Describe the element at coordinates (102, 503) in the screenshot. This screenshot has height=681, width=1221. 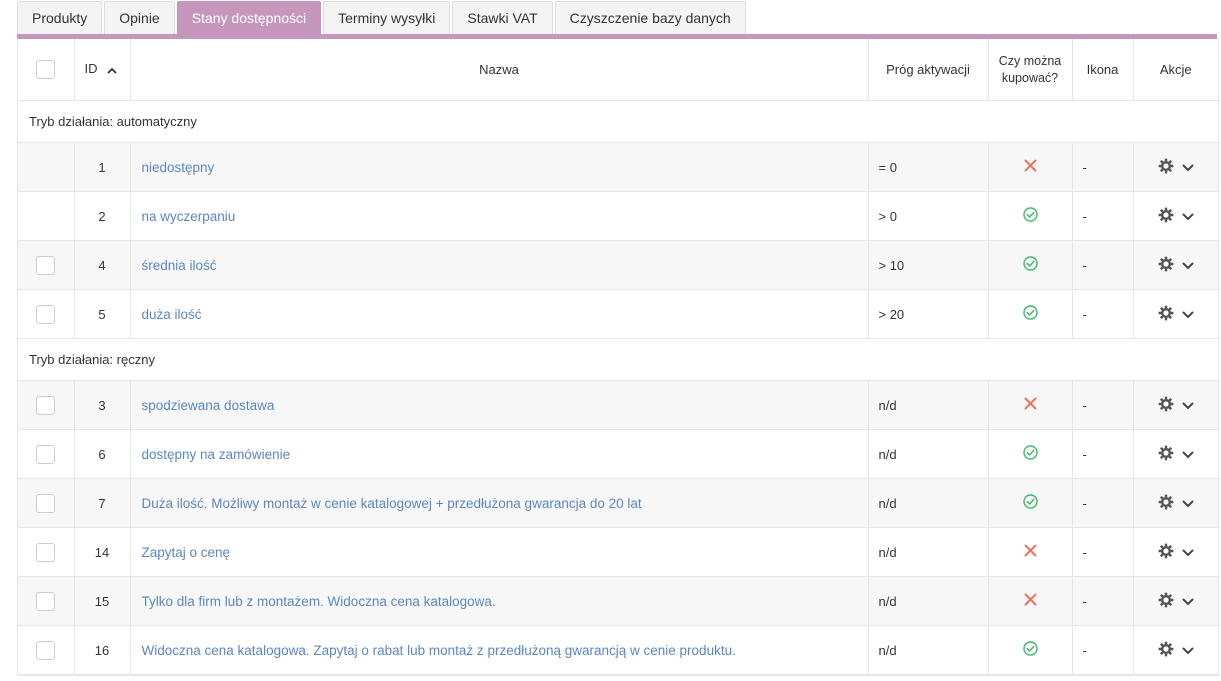
I see `row-id: 7` at that location.